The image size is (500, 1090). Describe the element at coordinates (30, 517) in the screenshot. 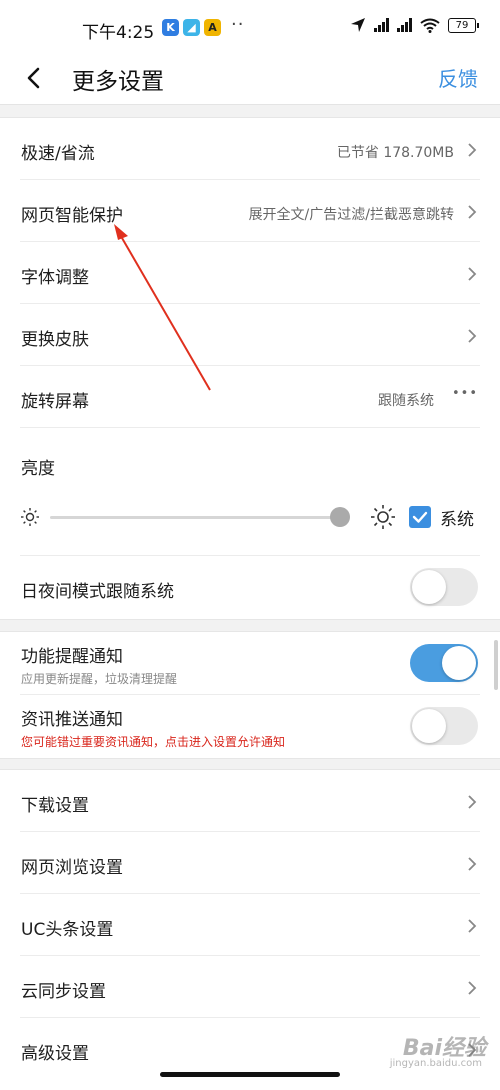

I see `brightness-low-icon` at that location.